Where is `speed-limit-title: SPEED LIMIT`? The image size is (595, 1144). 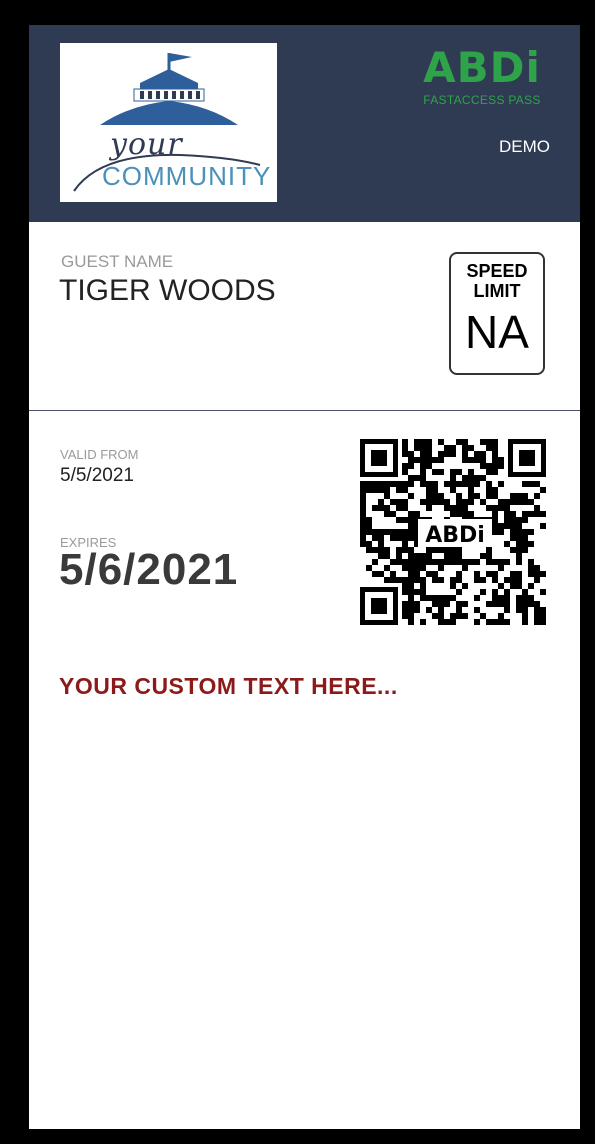
speed-limit-title: SPEED LIMIT is located at coordinates (497, 281).